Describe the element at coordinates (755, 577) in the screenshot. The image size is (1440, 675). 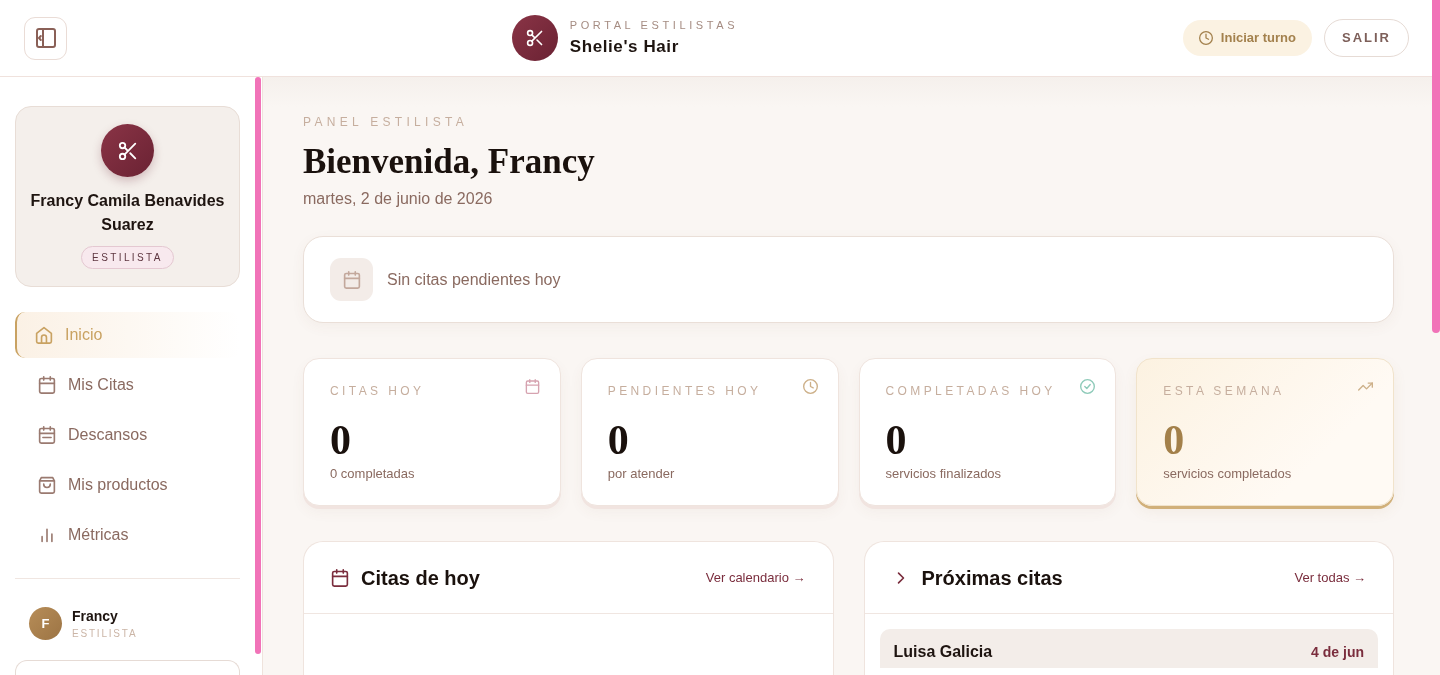
I see `panel-link: Ver calendario →` at that location.